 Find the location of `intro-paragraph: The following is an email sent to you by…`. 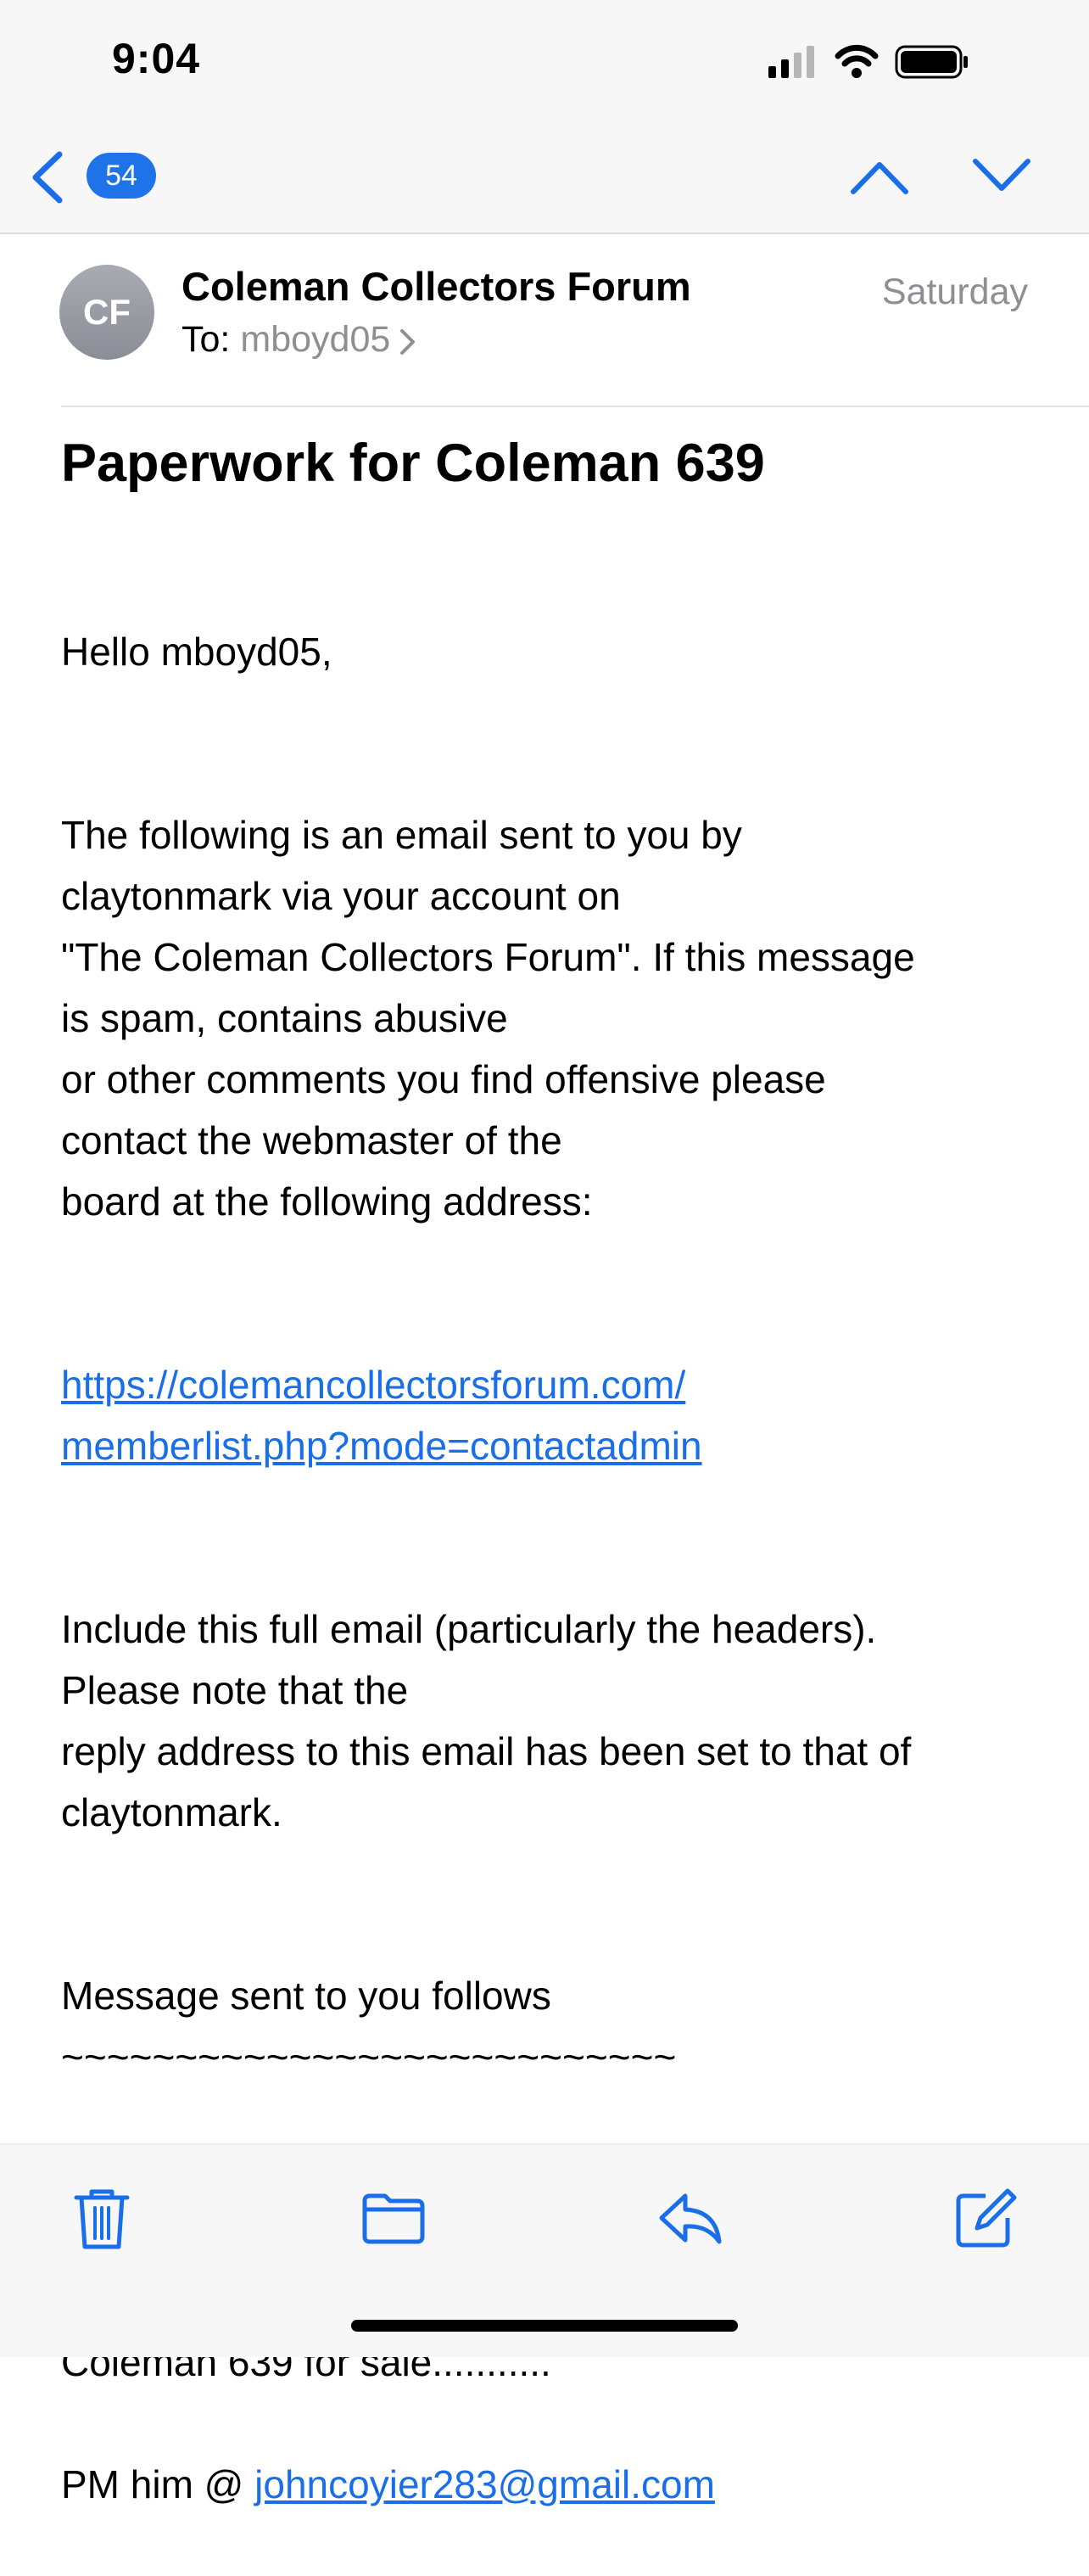

intro-paragraph: The following is an email sent to you by… is located at coordinates (488, 1018).